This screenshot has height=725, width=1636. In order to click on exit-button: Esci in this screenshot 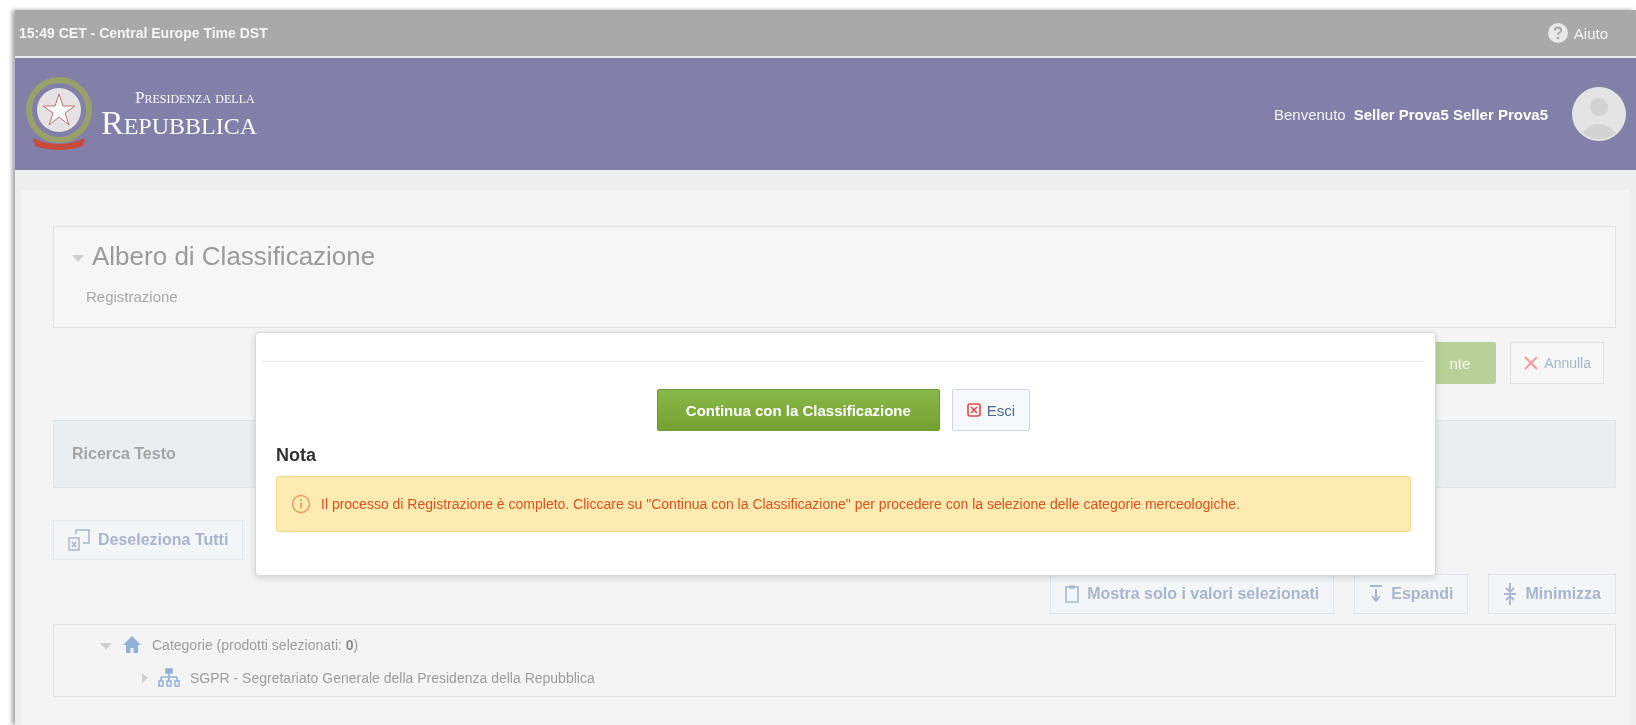, I will do `click(991, 410)`.